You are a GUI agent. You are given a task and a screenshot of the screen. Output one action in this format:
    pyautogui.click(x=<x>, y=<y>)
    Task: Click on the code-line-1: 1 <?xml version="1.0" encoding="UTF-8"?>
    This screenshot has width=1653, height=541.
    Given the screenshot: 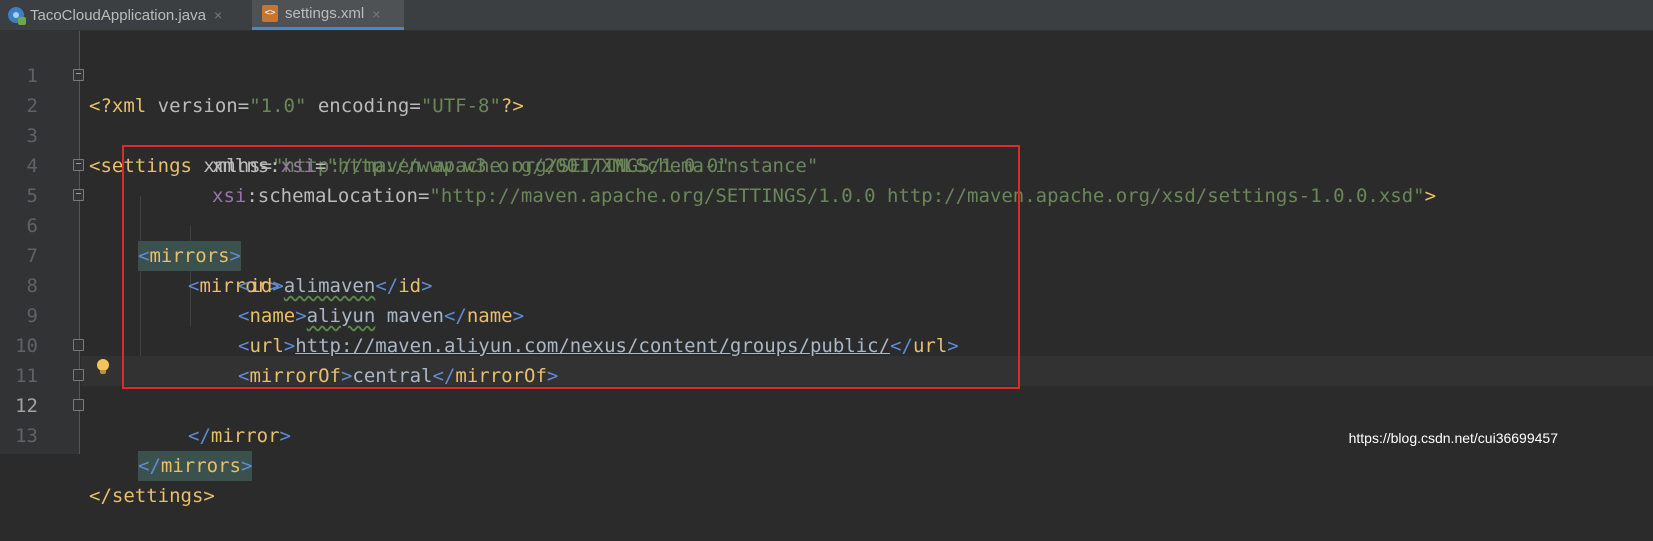 What is the action you would take?
    pyautogui.click(x=826, y=46)
    